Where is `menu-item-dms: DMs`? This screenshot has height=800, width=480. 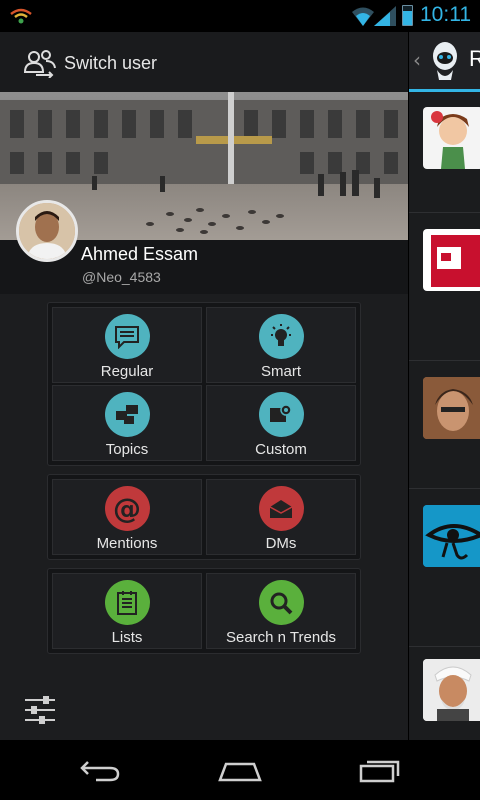 menu-item-dms: DMs is located at coordinates (281, 517).